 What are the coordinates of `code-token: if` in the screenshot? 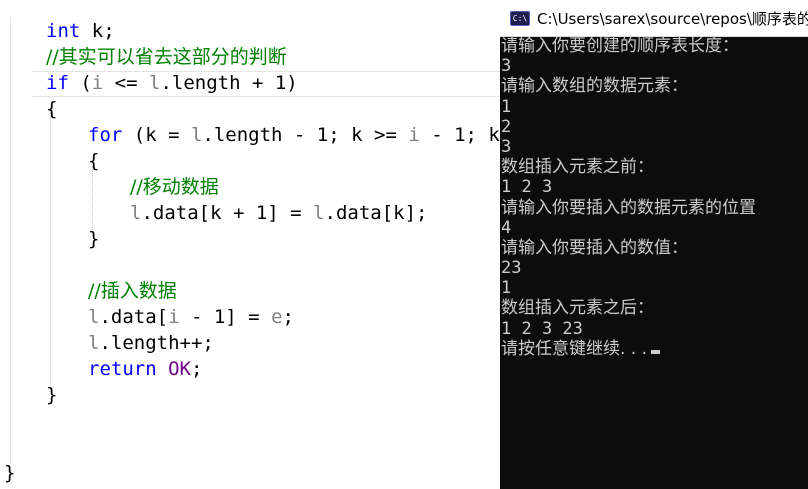 It's located at (57, 83).